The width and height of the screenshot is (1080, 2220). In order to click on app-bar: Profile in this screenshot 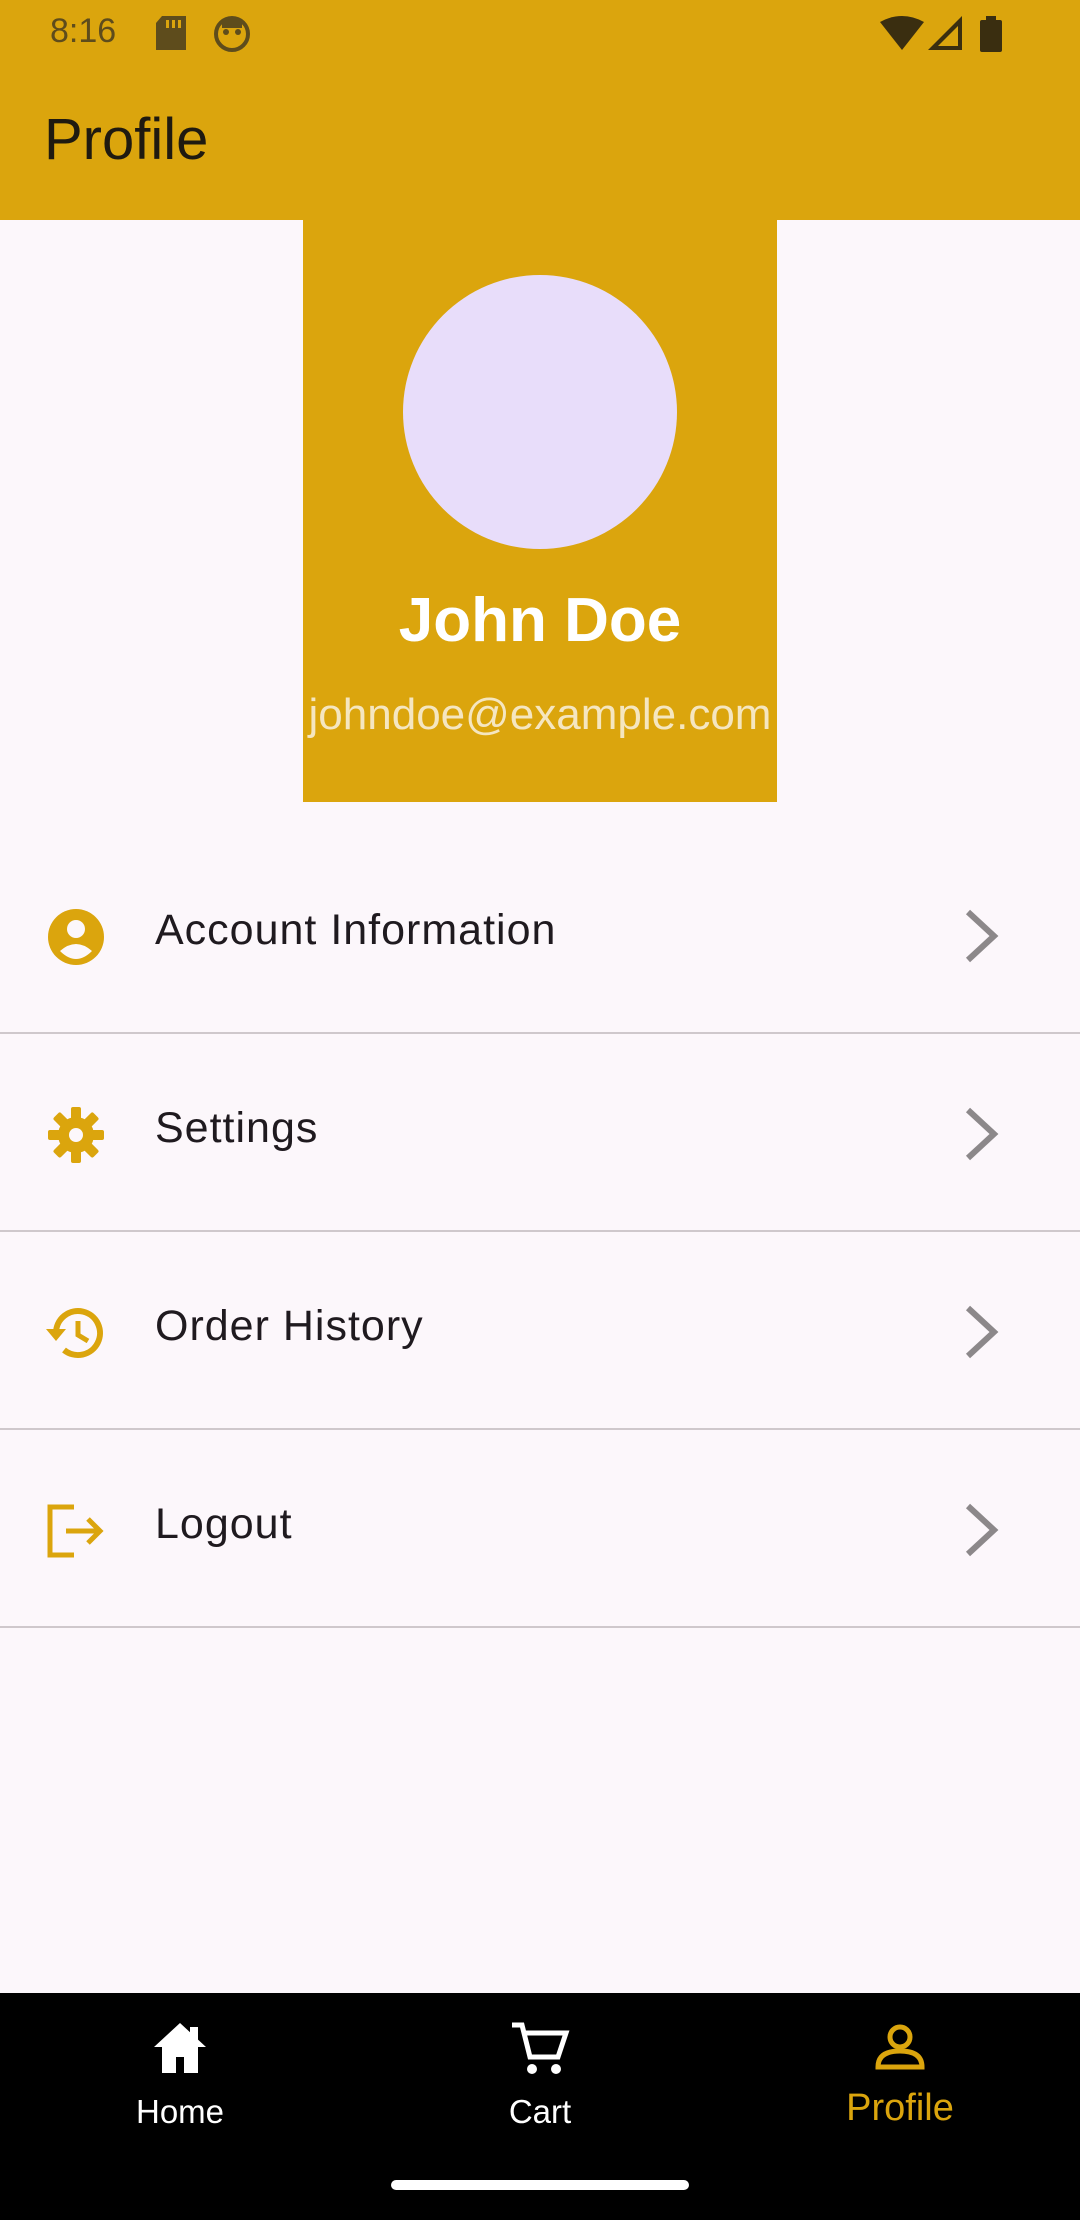, I will do `click(540, 143)`.